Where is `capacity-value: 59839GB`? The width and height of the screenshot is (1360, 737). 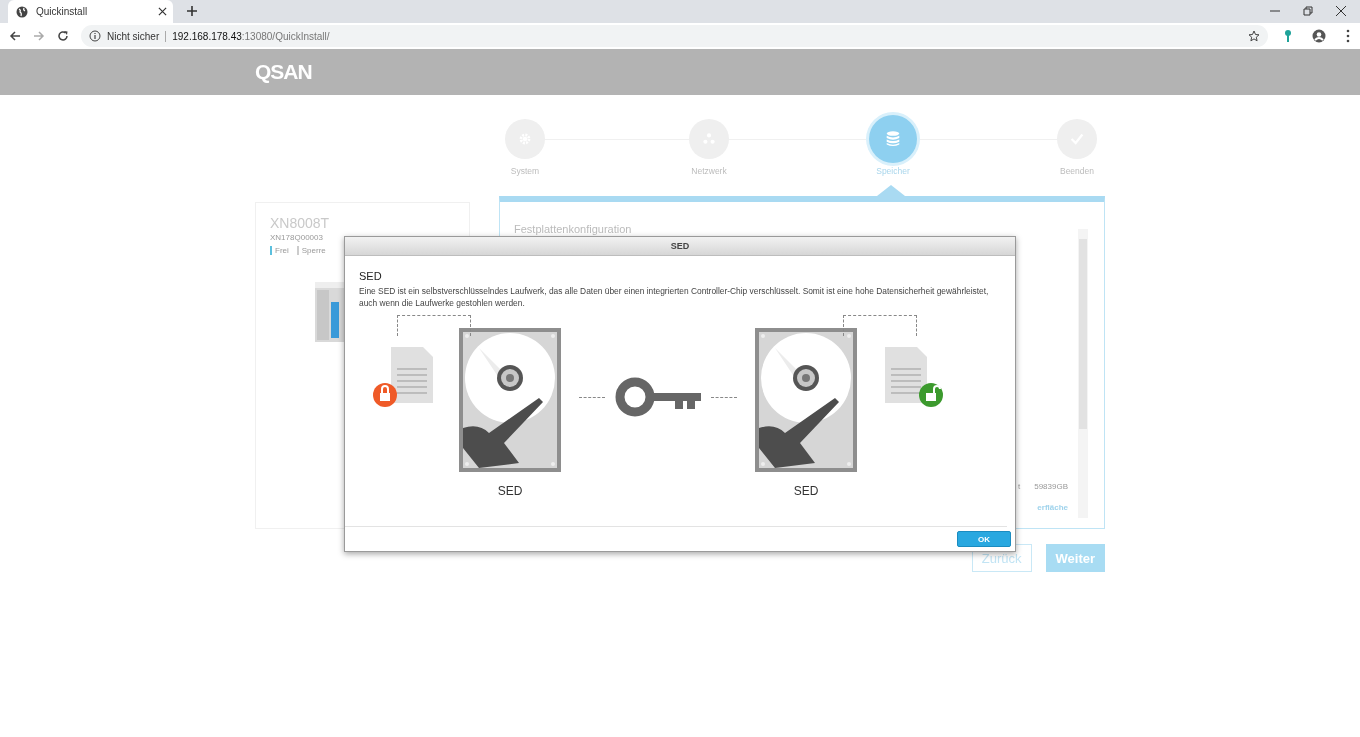 capacity-value: 59839GB is located at coordinates (1051, 486).